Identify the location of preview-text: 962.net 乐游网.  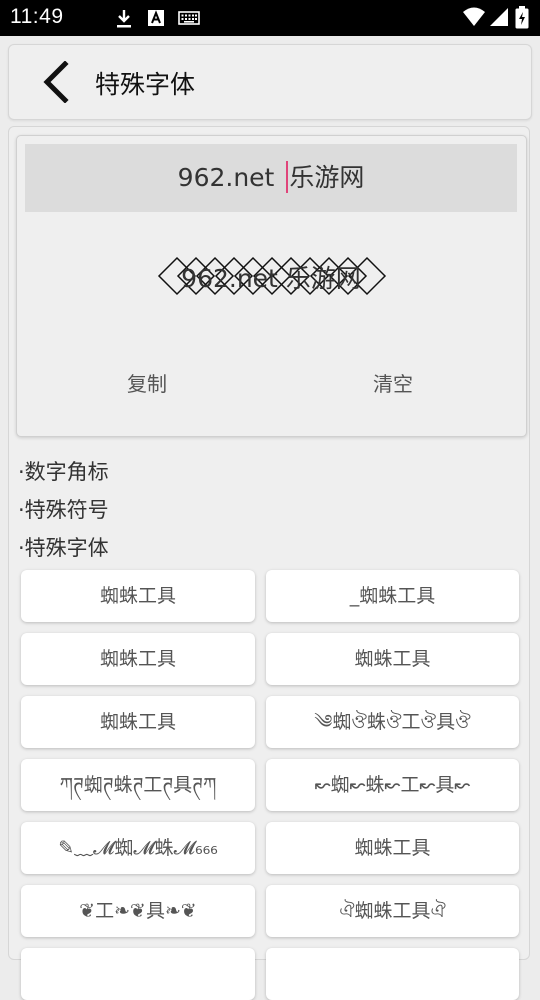
(271, 278).